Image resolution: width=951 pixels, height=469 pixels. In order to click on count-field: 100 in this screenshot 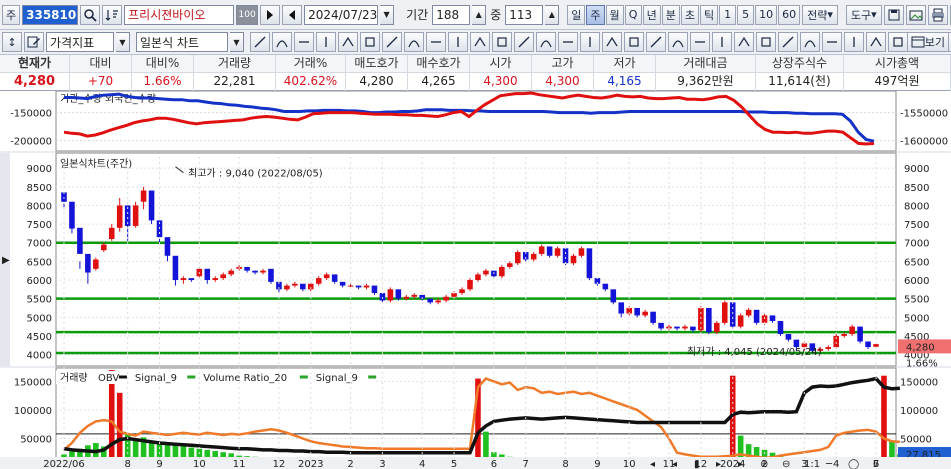, I will do `click(247, 14)`.